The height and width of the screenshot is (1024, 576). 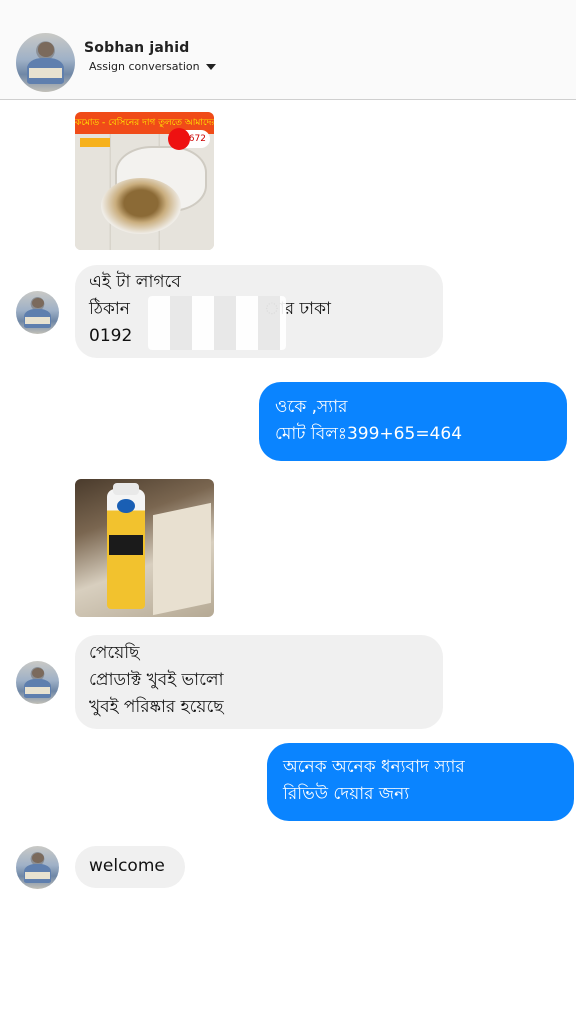 What do you see at coordinates (45, 62) in the screenshot?
I see `contact-avatar` at bounding box center [45, 62].